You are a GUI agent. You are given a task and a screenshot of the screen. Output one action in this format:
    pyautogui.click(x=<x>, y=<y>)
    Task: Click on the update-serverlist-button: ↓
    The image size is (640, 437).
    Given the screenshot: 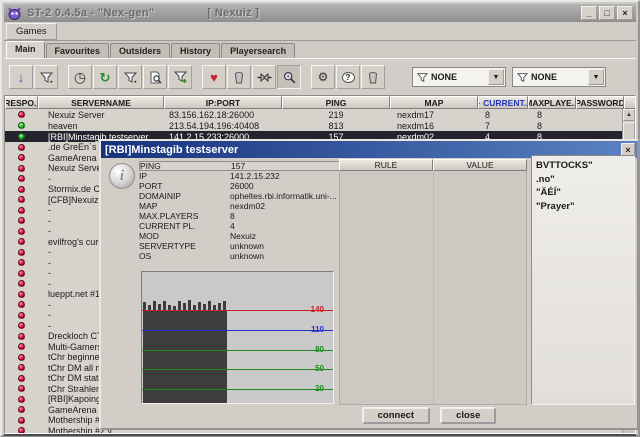 What is the action you would take?
    pyautogui.click(x=21, y=77)
    